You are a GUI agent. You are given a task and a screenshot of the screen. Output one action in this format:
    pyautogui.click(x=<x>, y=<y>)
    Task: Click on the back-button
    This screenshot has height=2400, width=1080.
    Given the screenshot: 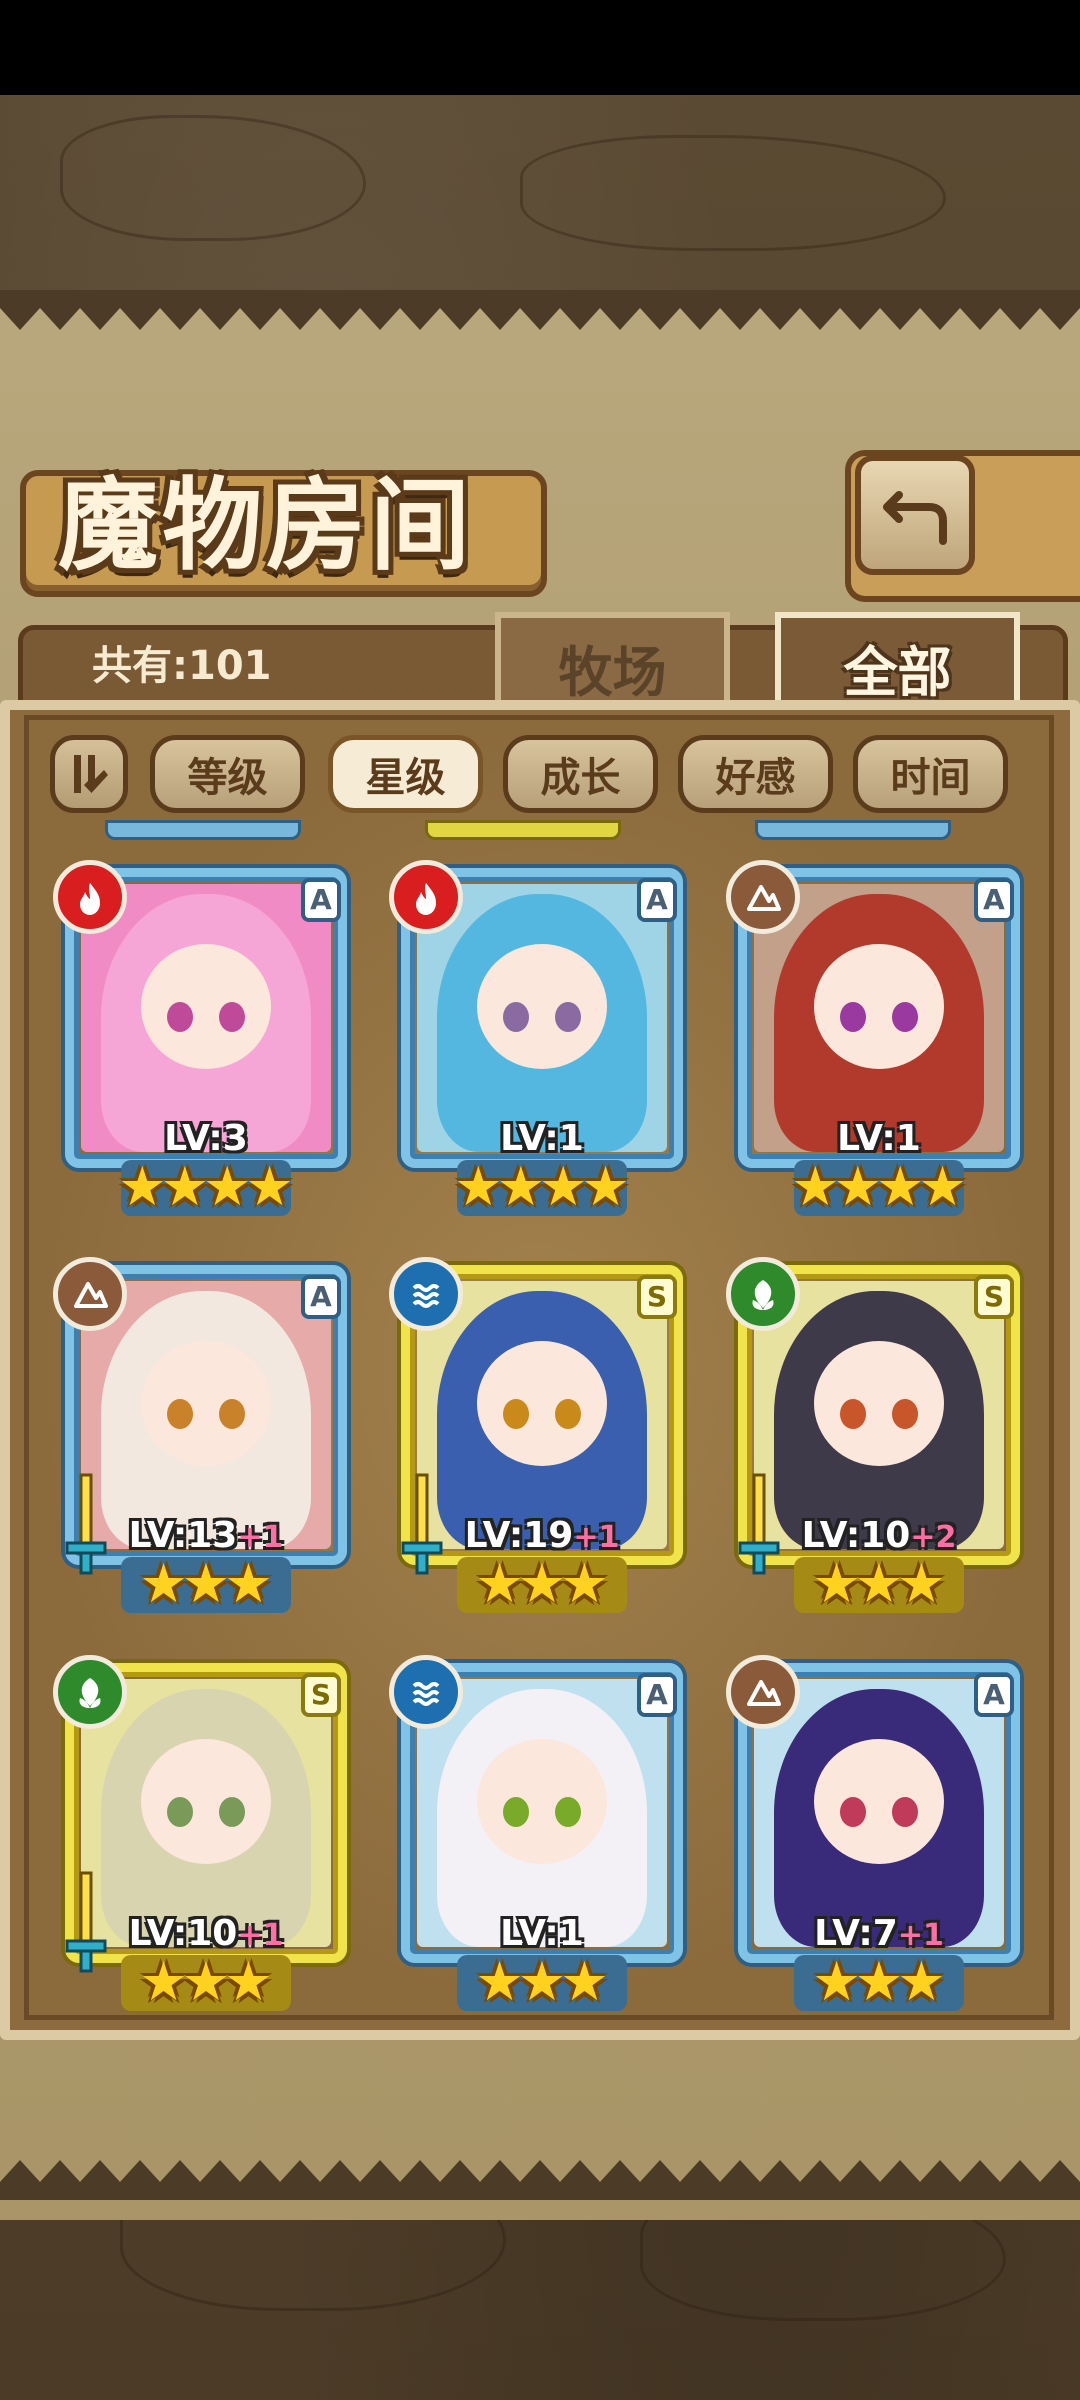 What is the action you would take?
    pyautogui.click(x=915, y=515)
    